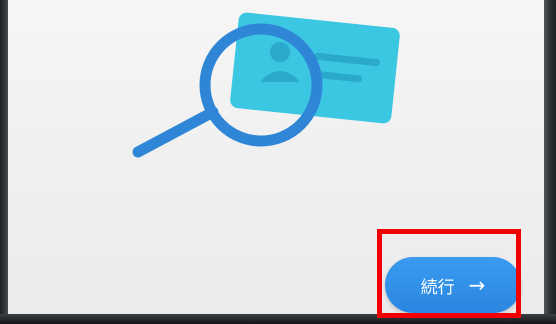  Describe the element at coordinates (278, 319) in the screenshot. I see `device-bezel-bottom` at that location.